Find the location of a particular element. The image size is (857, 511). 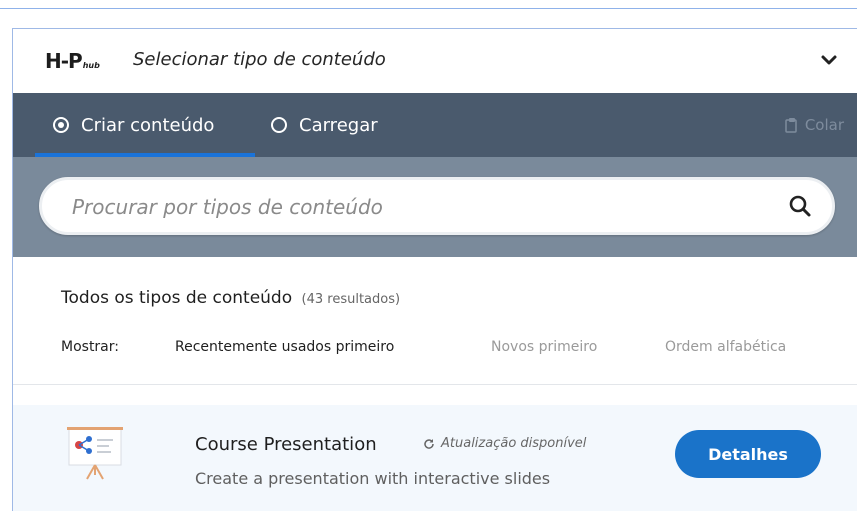

hub-title: Selecionar tipo de conteúdo is located at coordinates (259, 59).